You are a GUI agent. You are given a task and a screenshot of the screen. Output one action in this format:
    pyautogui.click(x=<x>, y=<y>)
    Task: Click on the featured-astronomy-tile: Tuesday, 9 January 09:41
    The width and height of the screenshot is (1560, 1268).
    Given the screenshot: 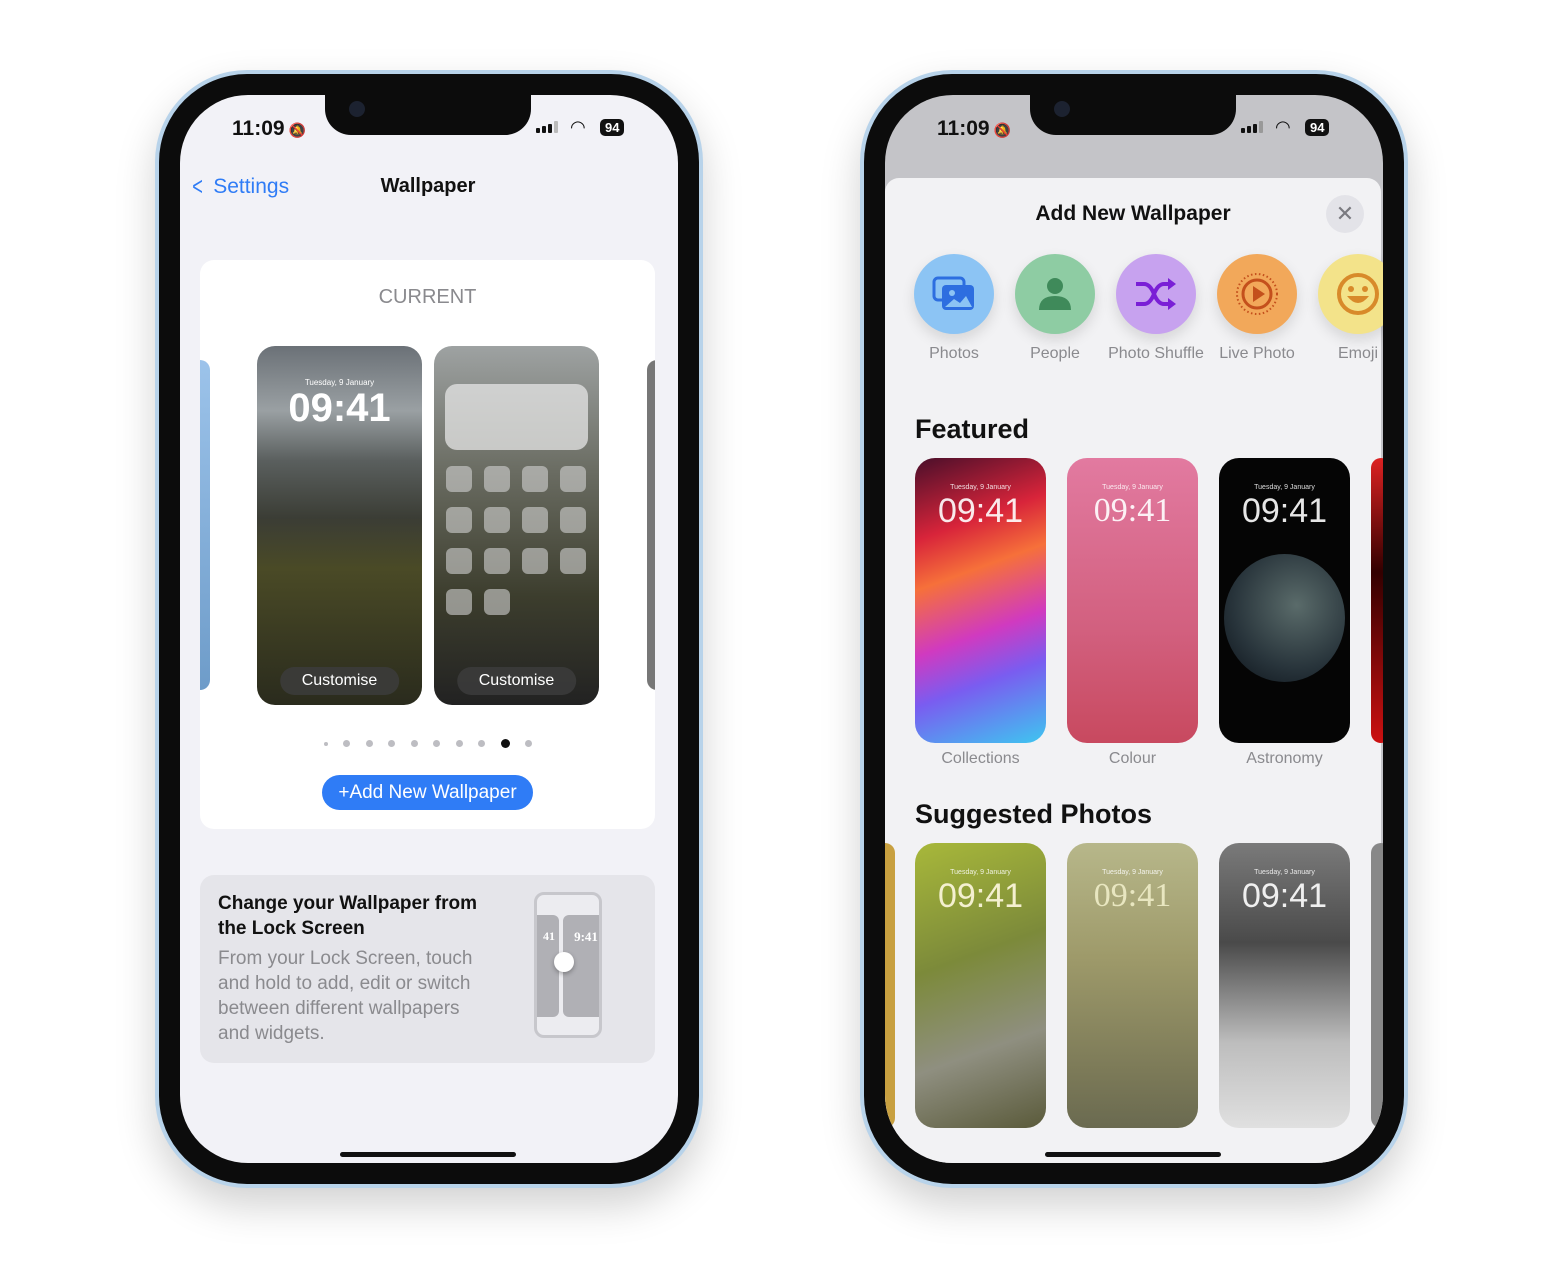 What is the action you would take?
    pyautogui.click(x=1284, y=600)
    